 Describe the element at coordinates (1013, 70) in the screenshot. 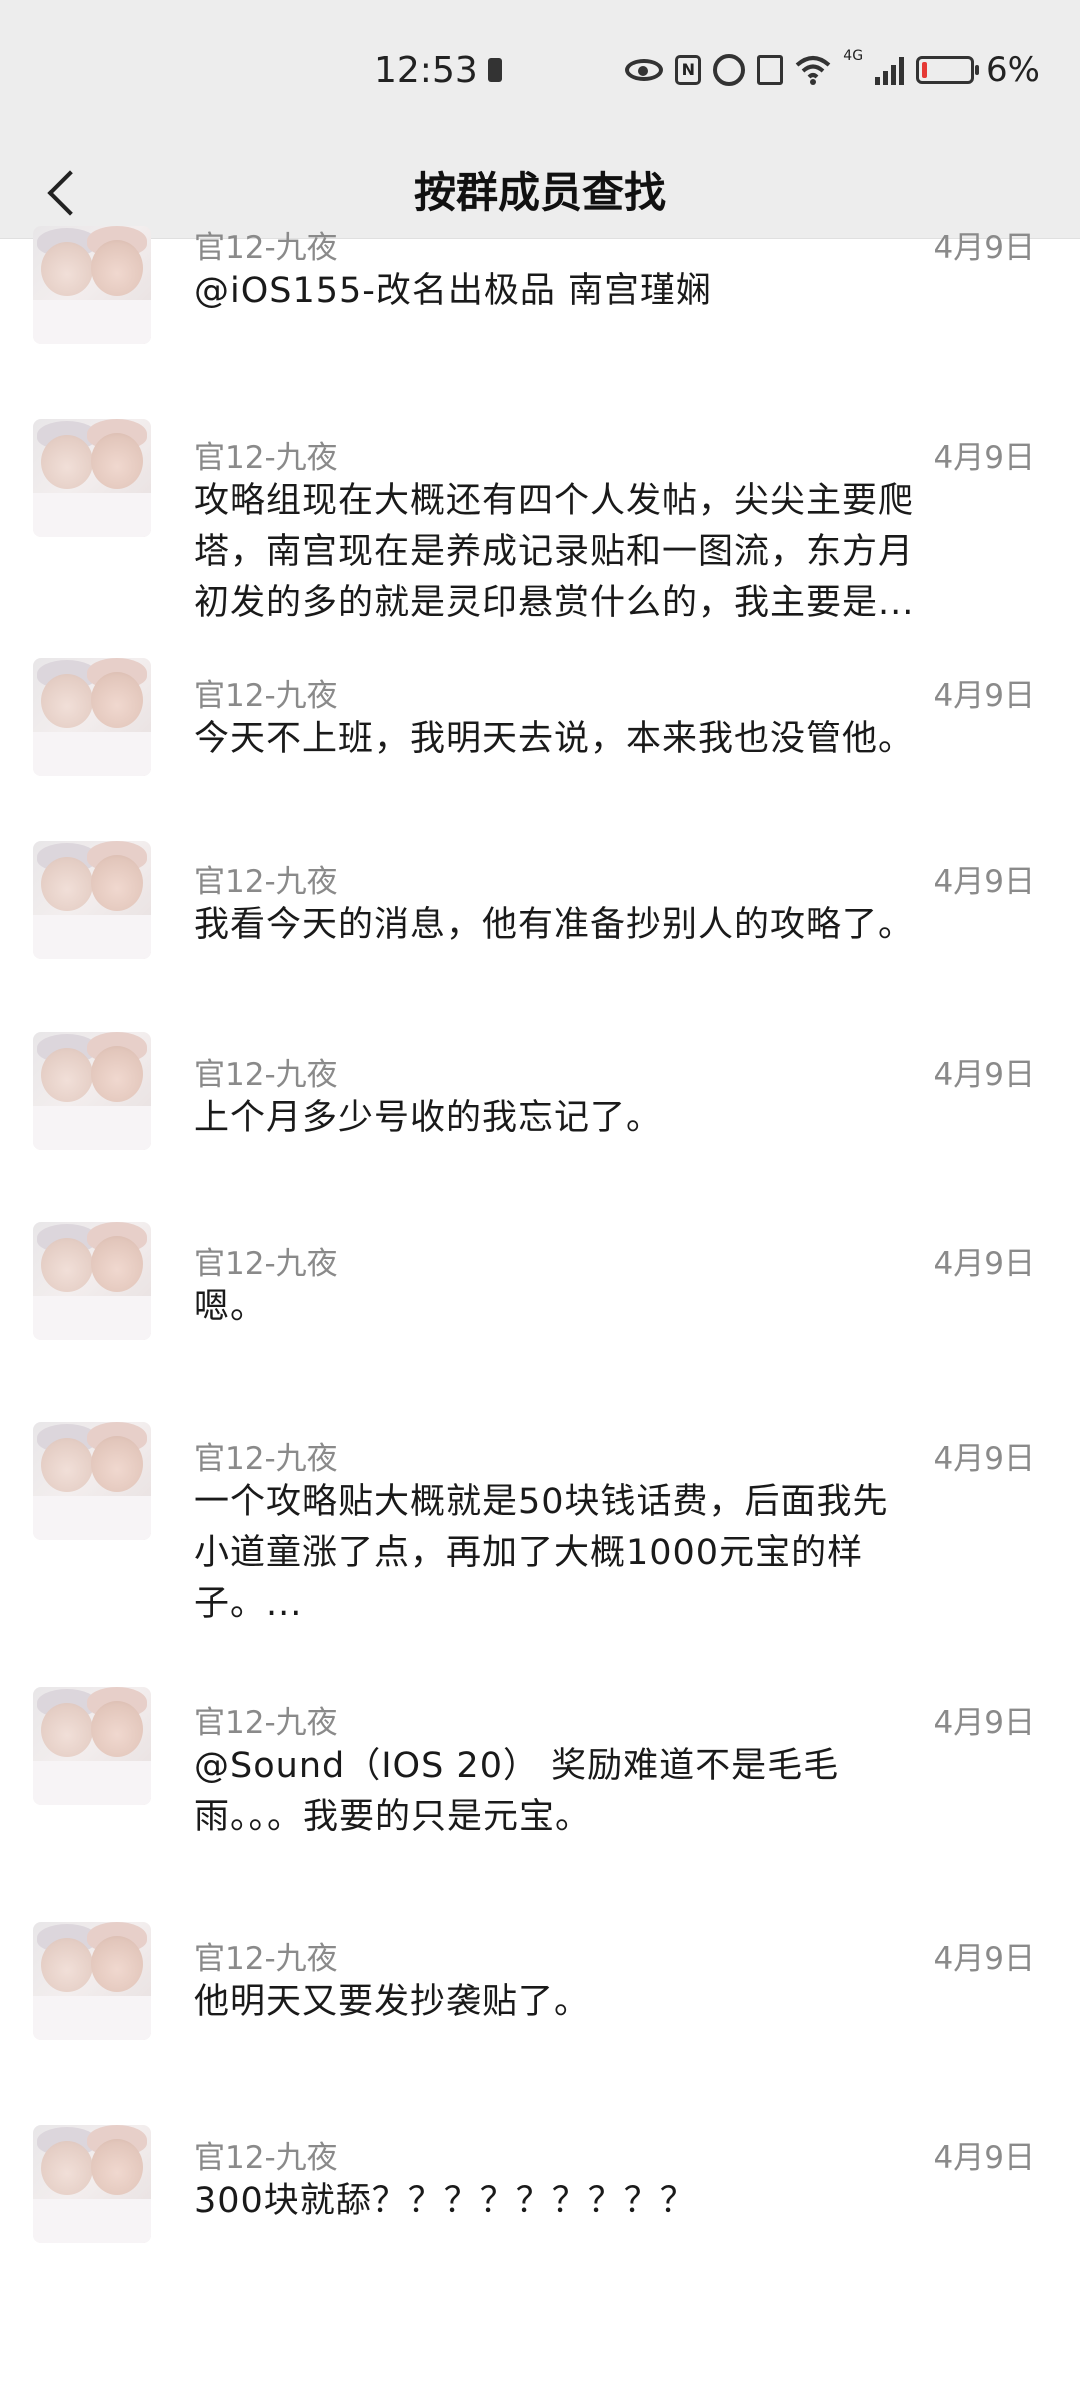

I see `battery-percent: 6%` at that location.